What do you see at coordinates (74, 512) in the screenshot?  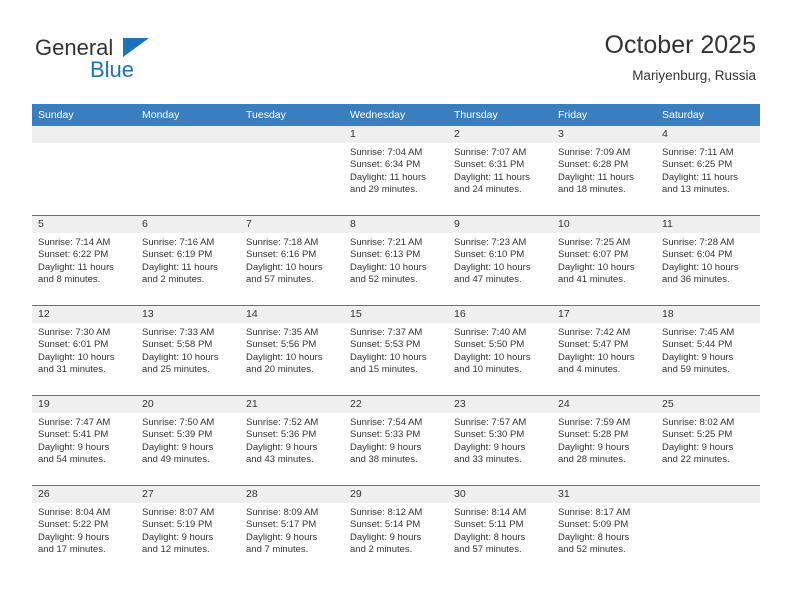 I see `sunrise-text: Sunrise: 8:04 AM` at bounding box center [74, 512].